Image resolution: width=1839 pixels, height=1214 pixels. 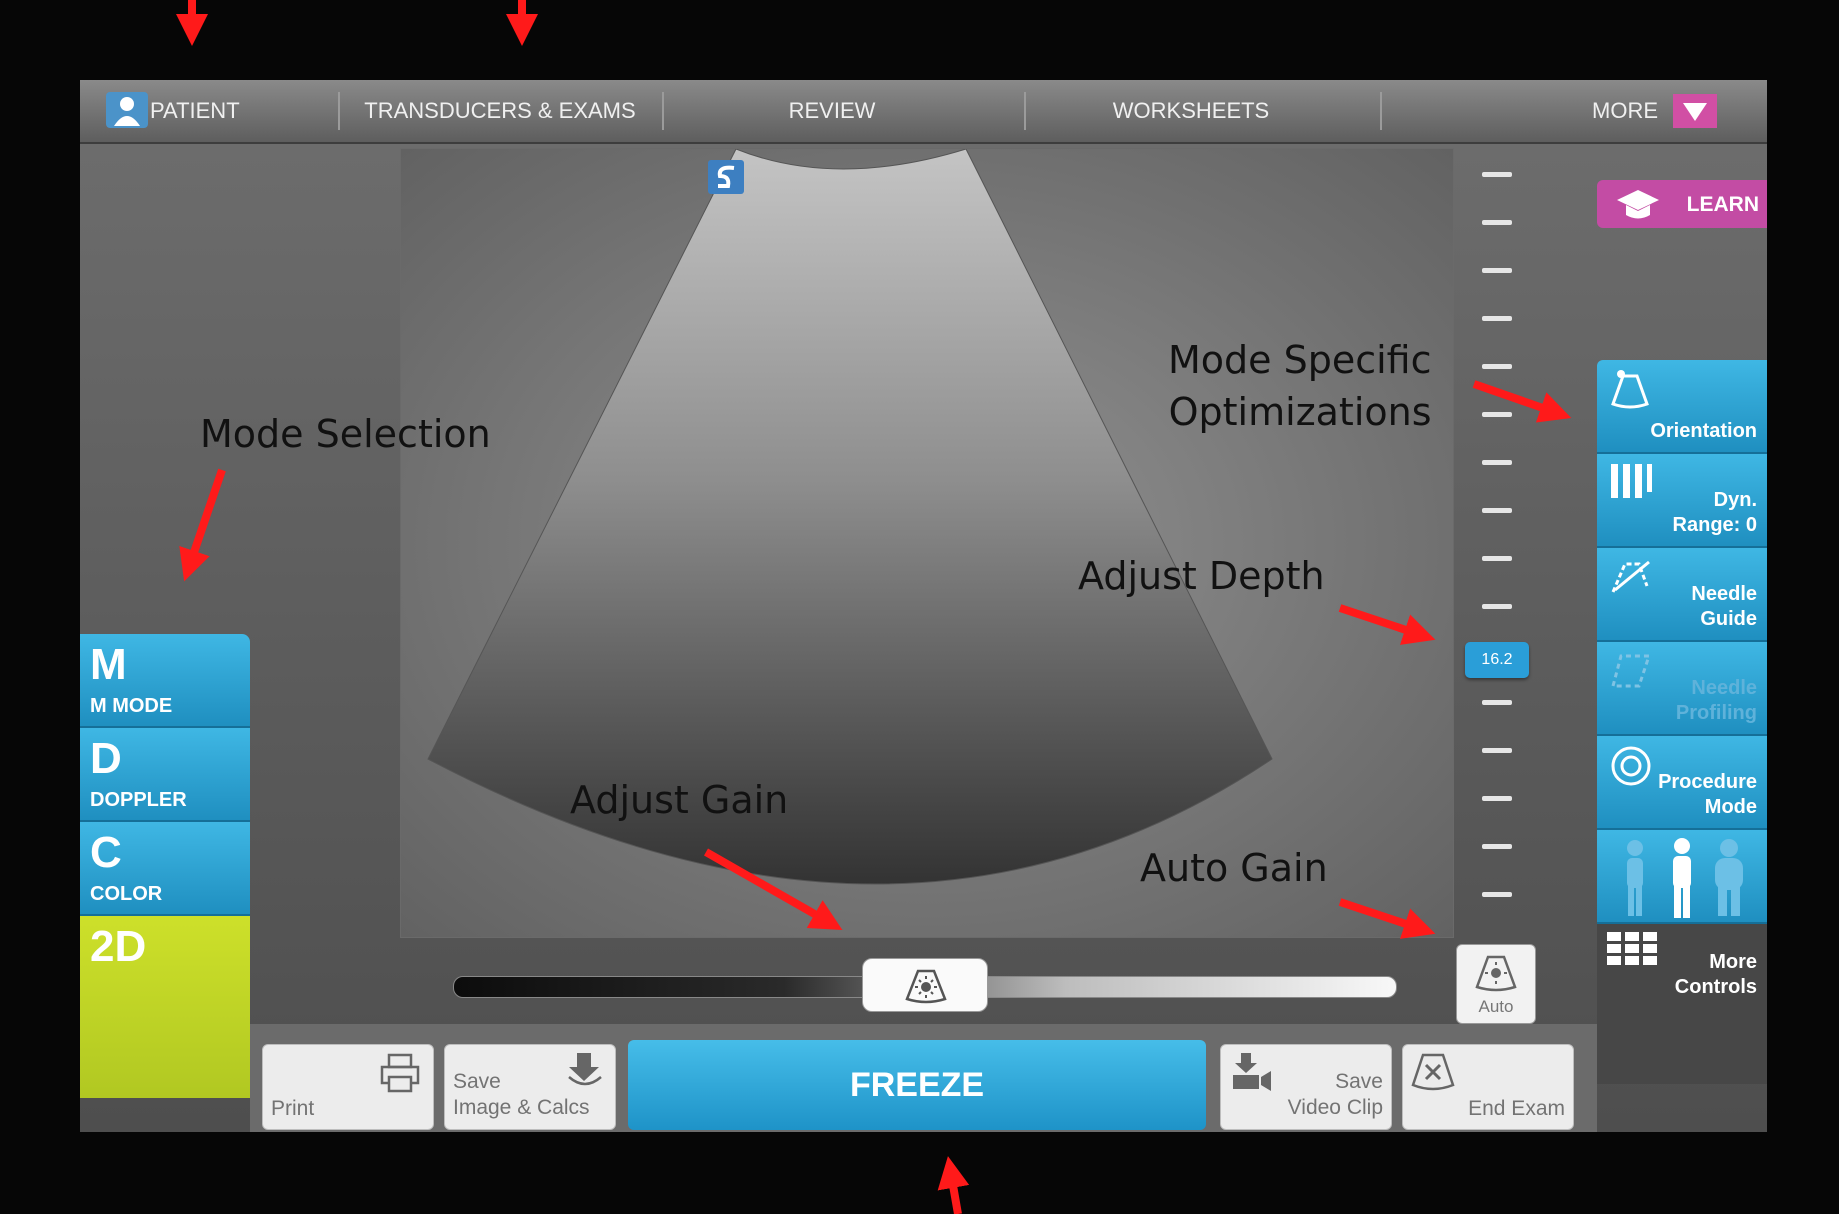 I want to click on arrow-to-gain-slider, so click(x=773, y=889).